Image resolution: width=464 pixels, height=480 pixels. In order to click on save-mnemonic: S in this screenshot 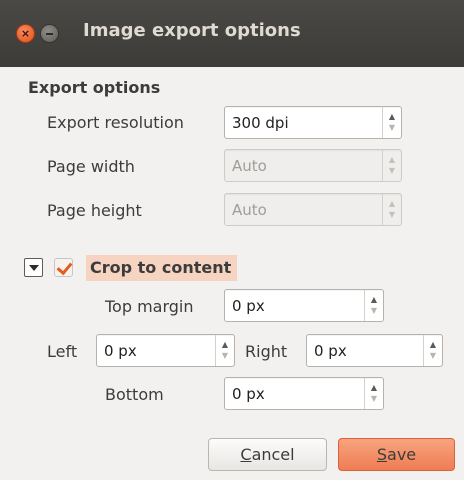, I will do `click(382, 454)`.